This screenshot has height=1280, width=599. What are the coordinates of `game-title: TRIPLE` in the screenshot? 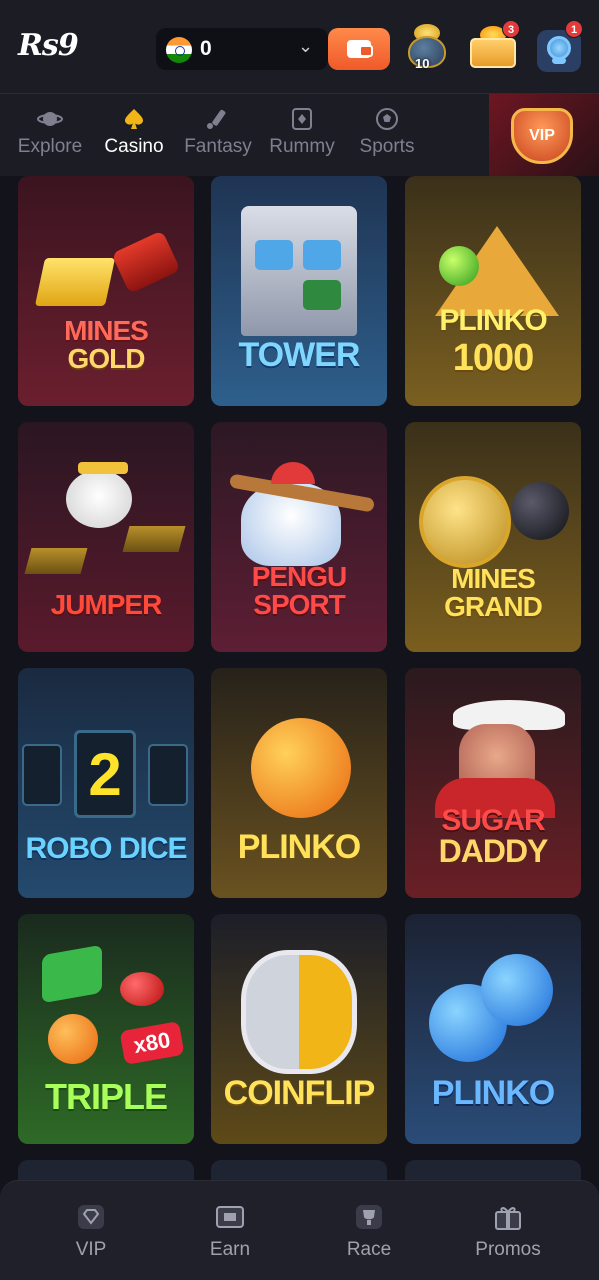 It's located at (106, 1096).